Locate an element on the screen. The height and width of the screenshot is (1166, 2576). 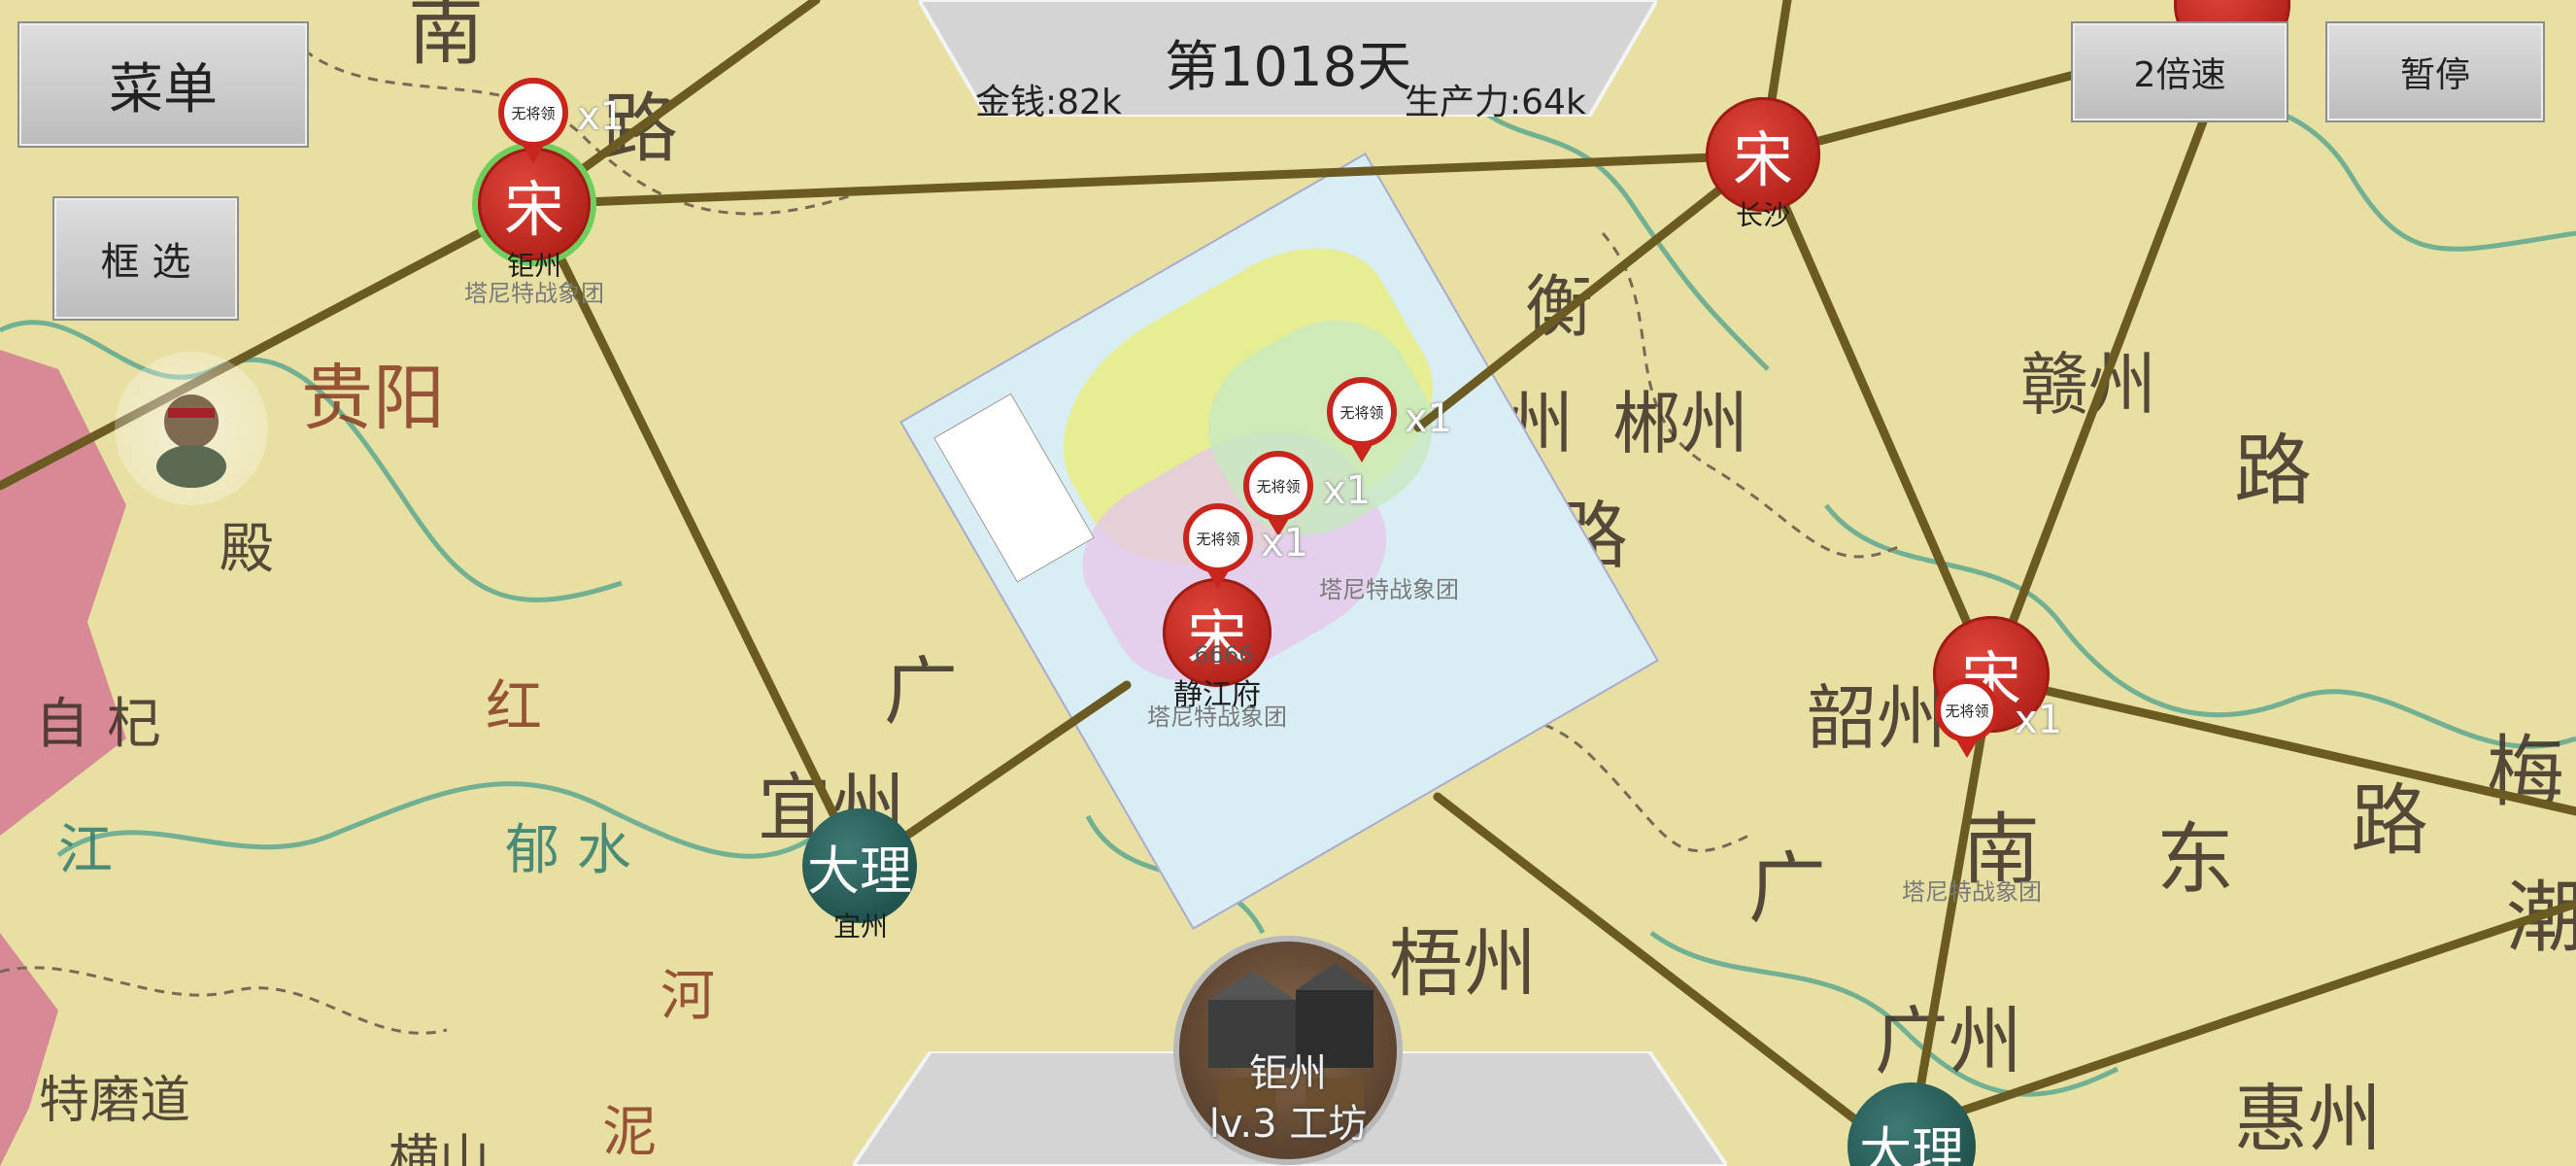
selected-building-label: lv.3 工坊 is located at coordinates (1288, 1124).